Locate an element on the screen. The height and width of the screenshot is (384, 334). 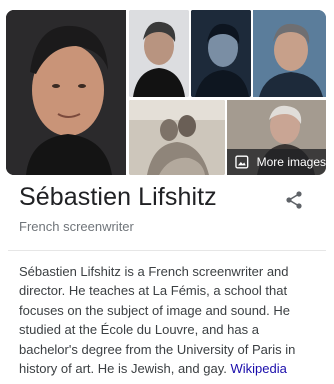
entity-title: Sébastien Lifshitz is located at coordinates (118, 197).